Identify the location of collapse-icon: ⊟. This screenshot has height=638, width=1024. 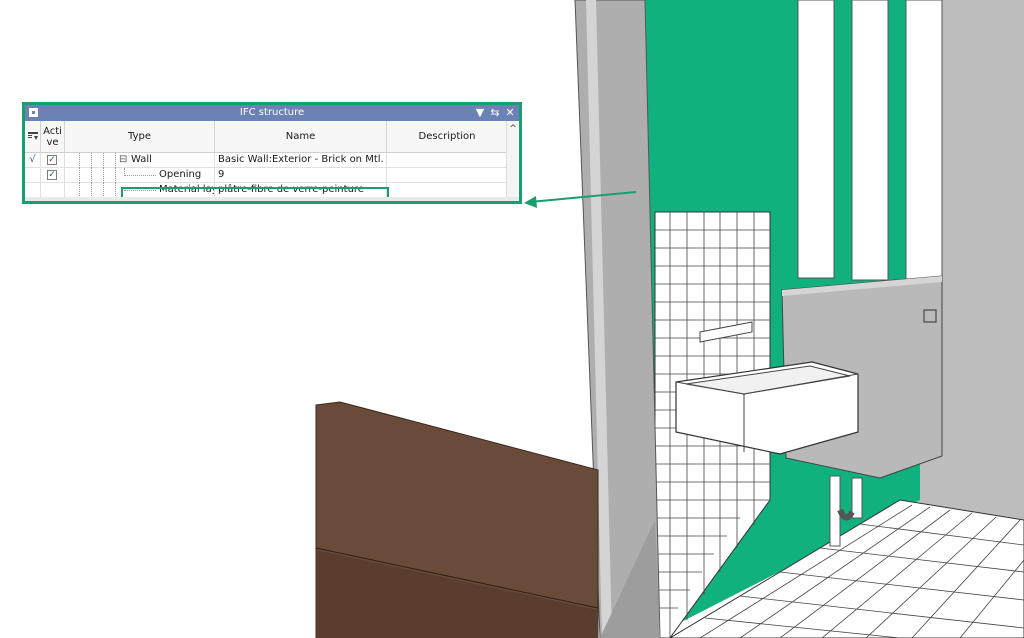
(123, 160).